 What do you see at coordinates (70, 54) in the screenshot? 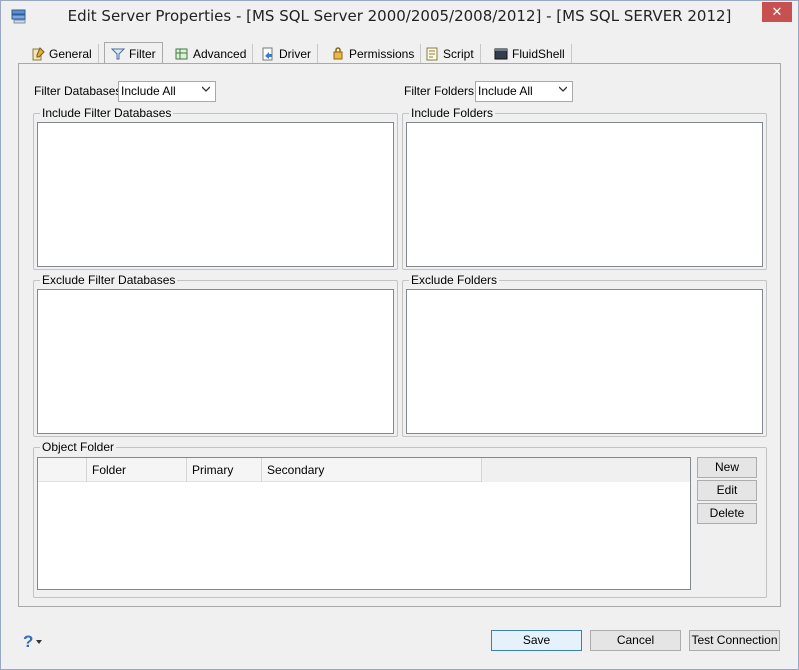
I see `tab-label: General` at bounding box center [70, 54].